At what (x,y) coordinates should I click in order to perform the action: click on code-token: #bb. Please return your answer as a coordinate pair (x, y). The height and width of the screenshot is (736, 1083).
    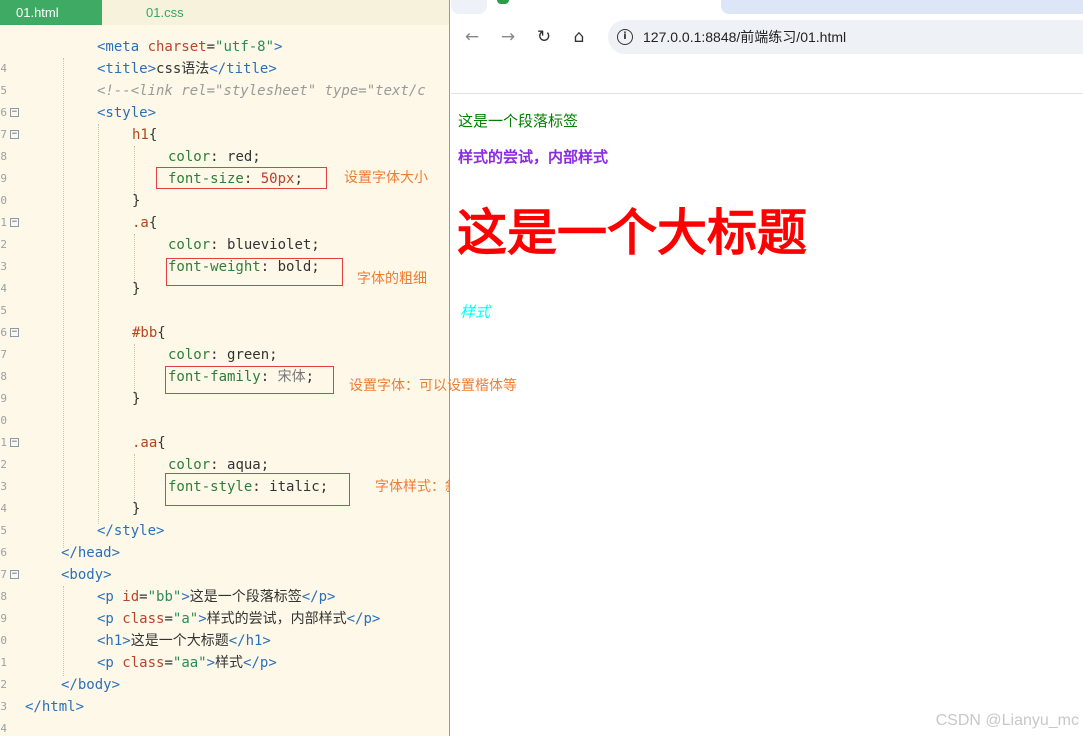
    Looking at the image, I should click on (145, 333).